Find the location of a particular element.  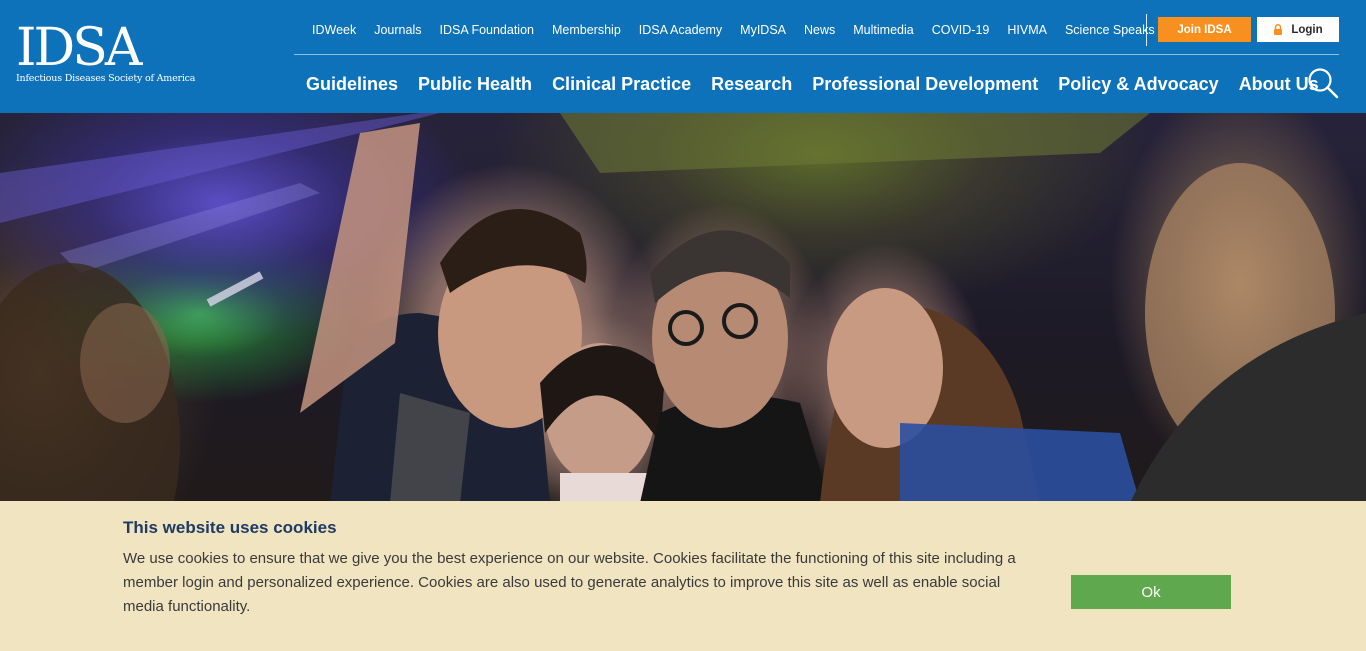

utility-link-multimedia: Multimedia is located at coordinates (883, 30).